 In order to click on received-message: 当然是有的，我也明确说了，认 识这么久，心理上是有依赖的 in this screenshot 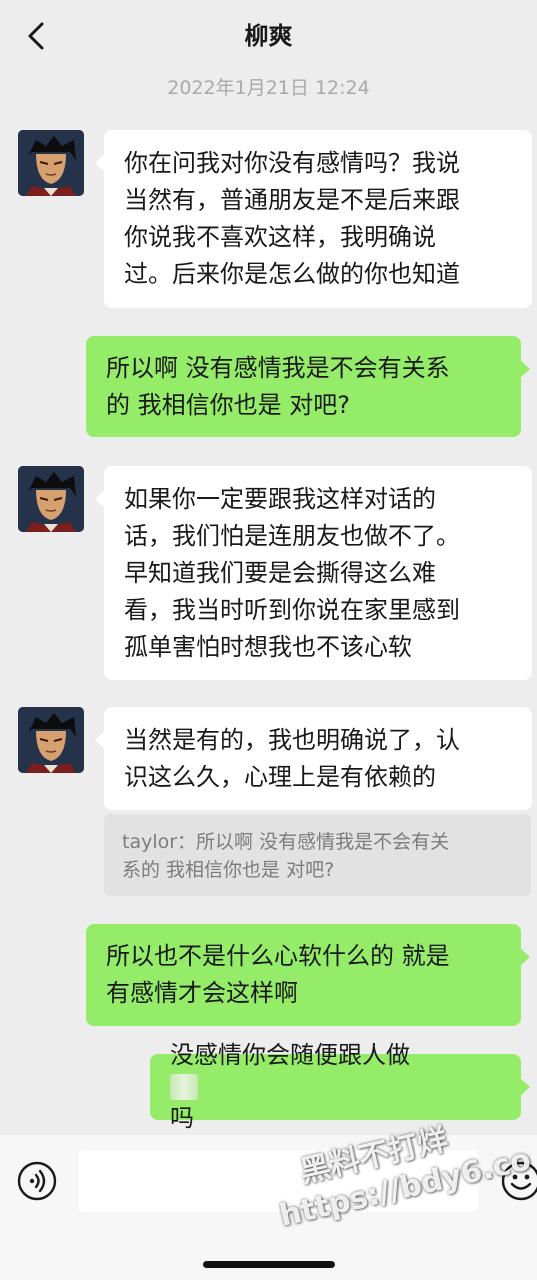, I will do `click(313, 758)`.